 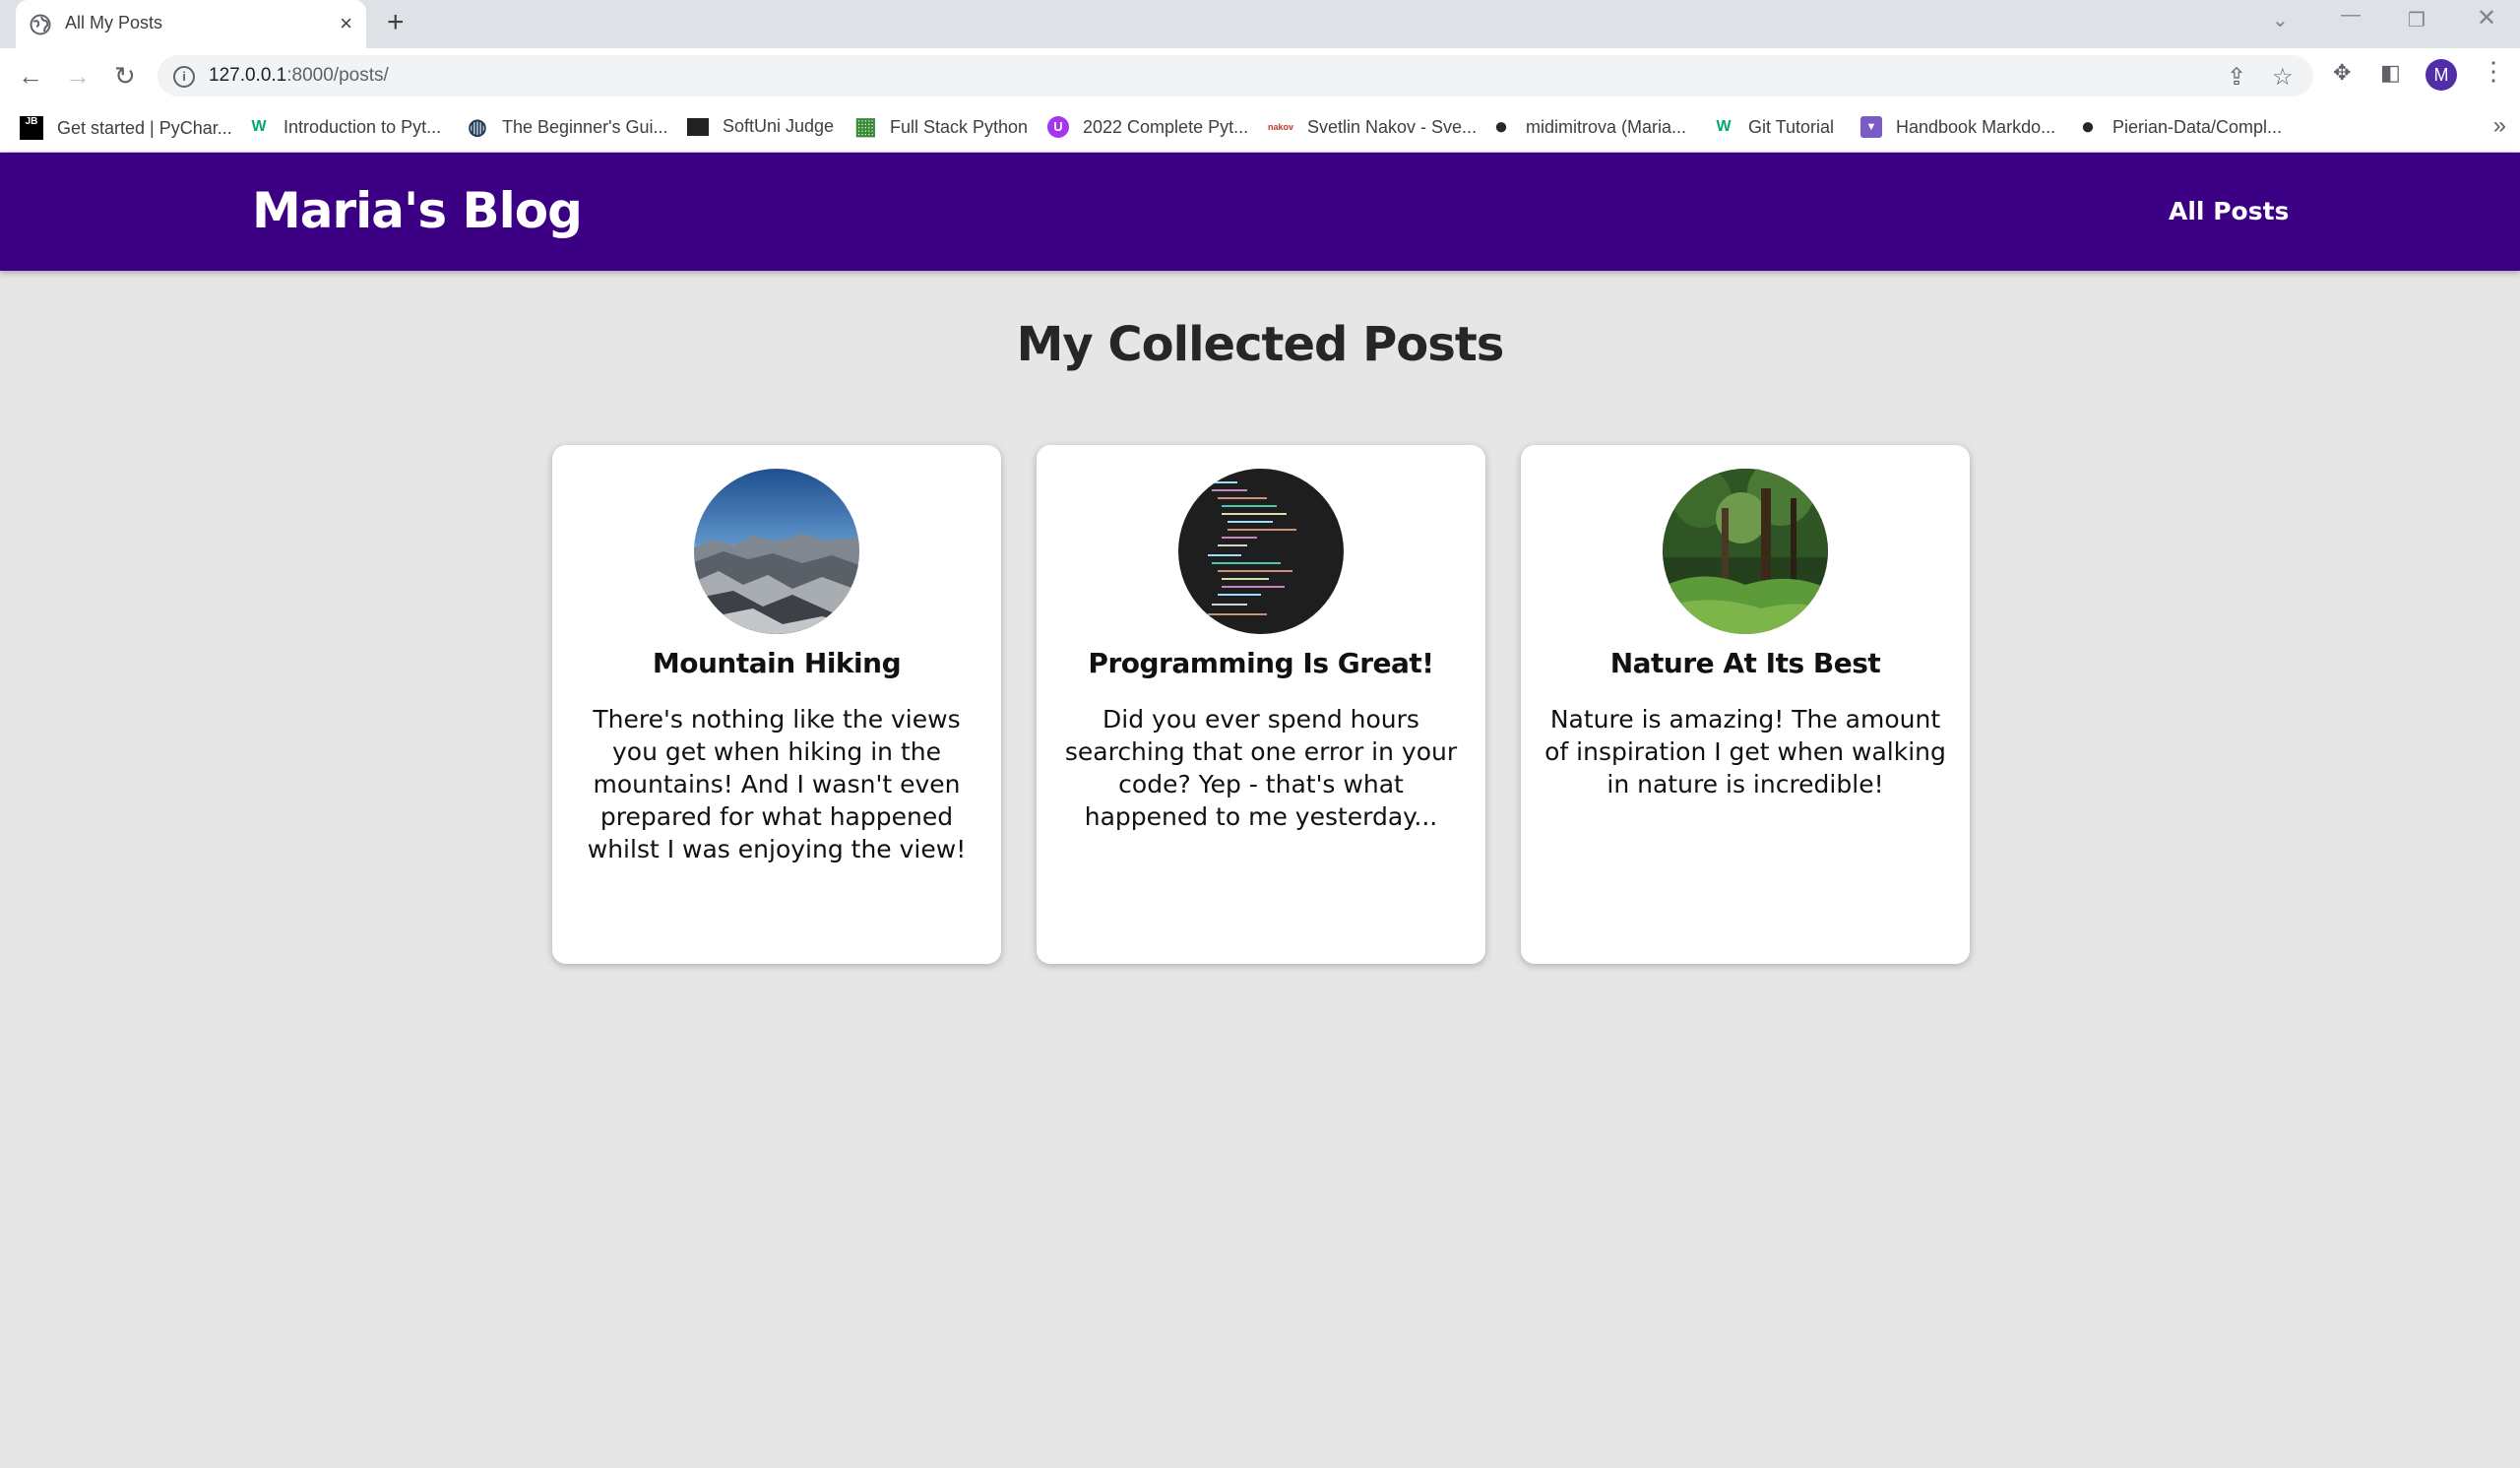 What do you see at coordinates (1791, 127) in the screenshot?
I see `bookmark-label: Git Tutorial` at bounding box center [1791, 127].